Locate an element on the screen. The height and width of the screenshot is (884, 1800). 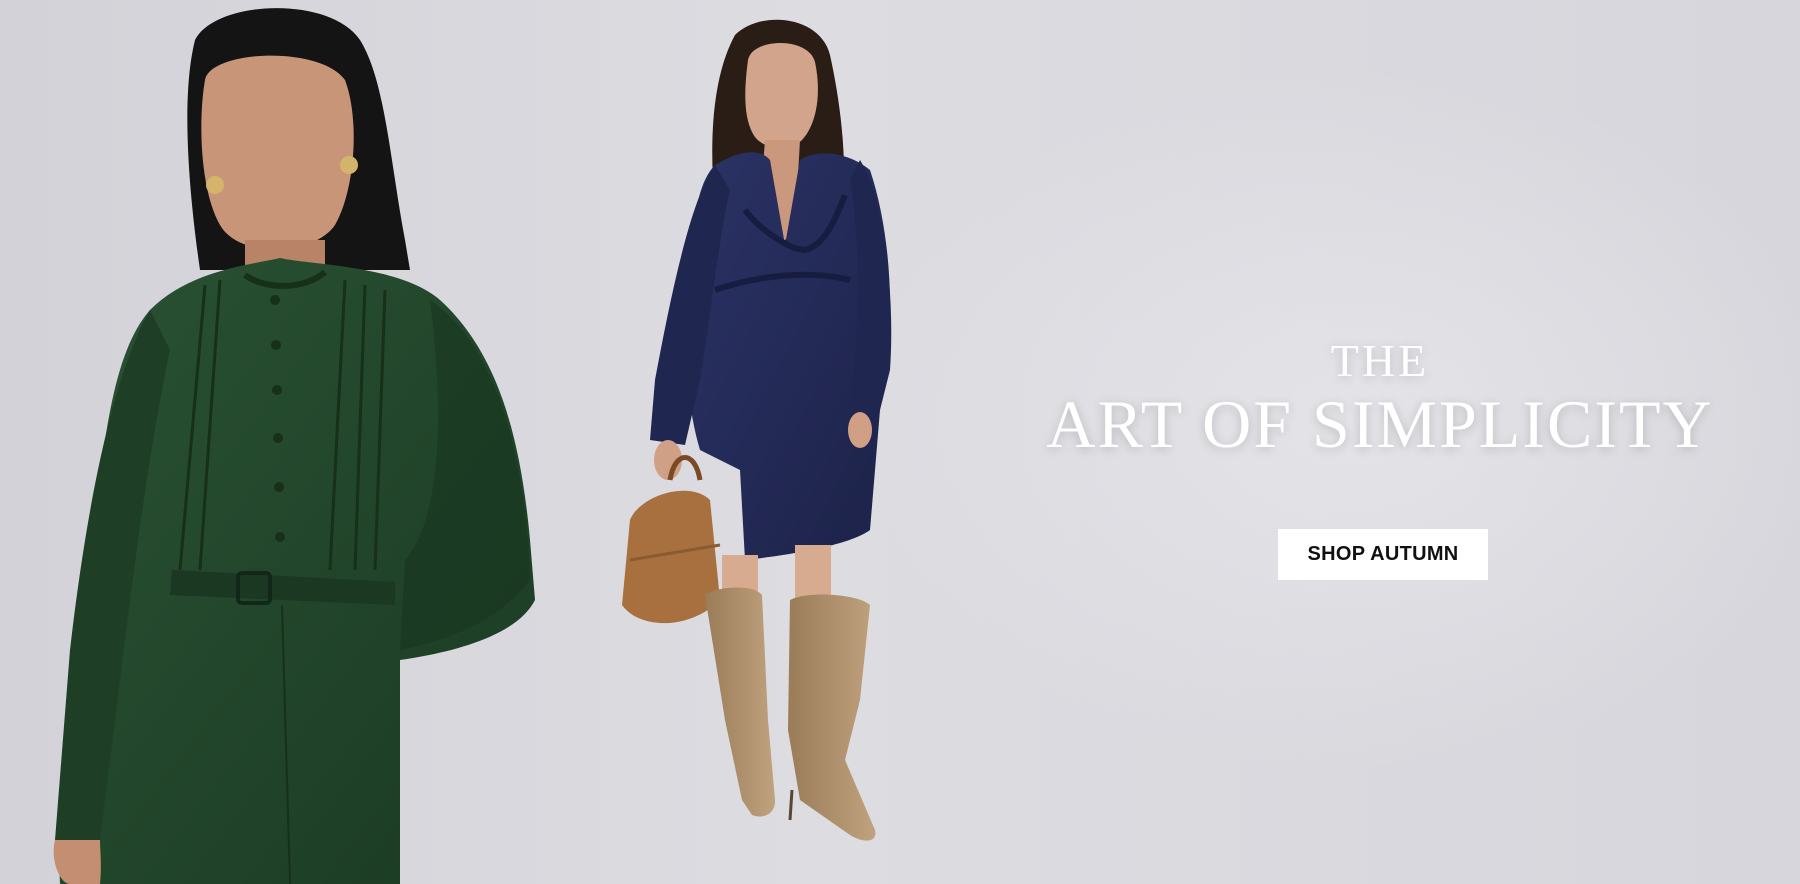
hero-headline: THE ART OF SIMPLICITY is located at coordinates (1380, 398).